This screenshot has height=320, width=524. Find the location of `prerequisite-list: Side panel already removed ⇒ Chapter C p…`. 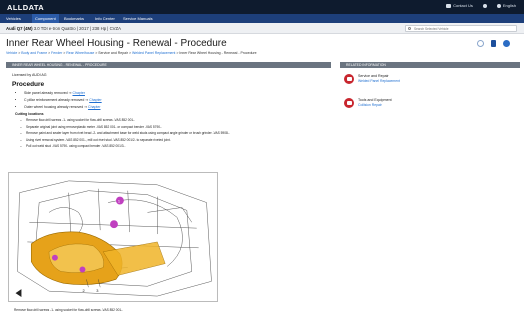

prerequisite-list: Side panel already removed ⇒ Chapter C p… is located at coordinates (168, 100).